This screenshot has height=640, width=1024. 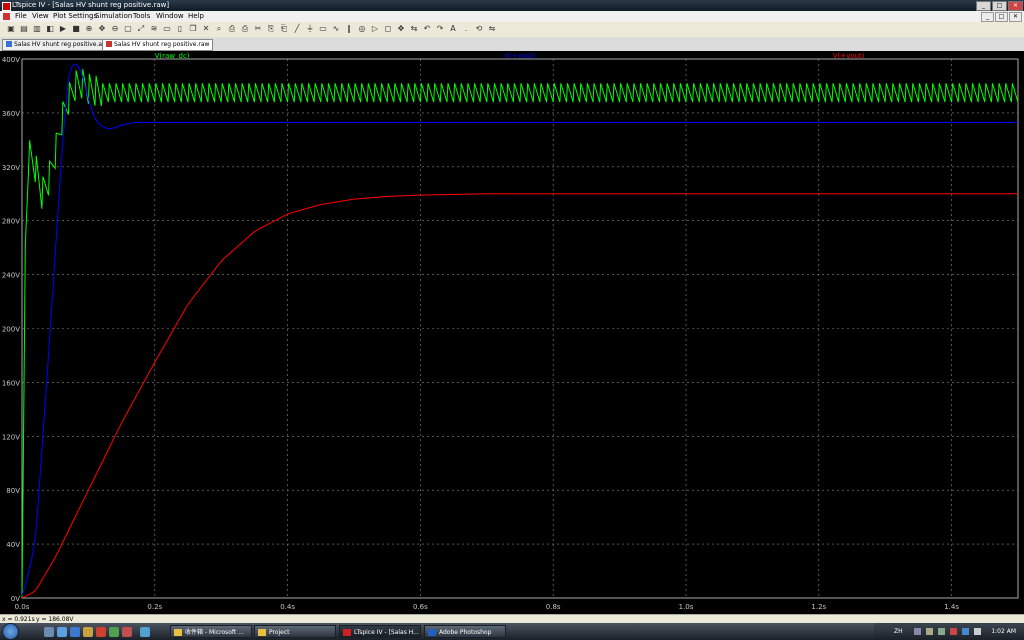 I want to click on x-tick-label: 0.8s, so click(x=553, y=607).